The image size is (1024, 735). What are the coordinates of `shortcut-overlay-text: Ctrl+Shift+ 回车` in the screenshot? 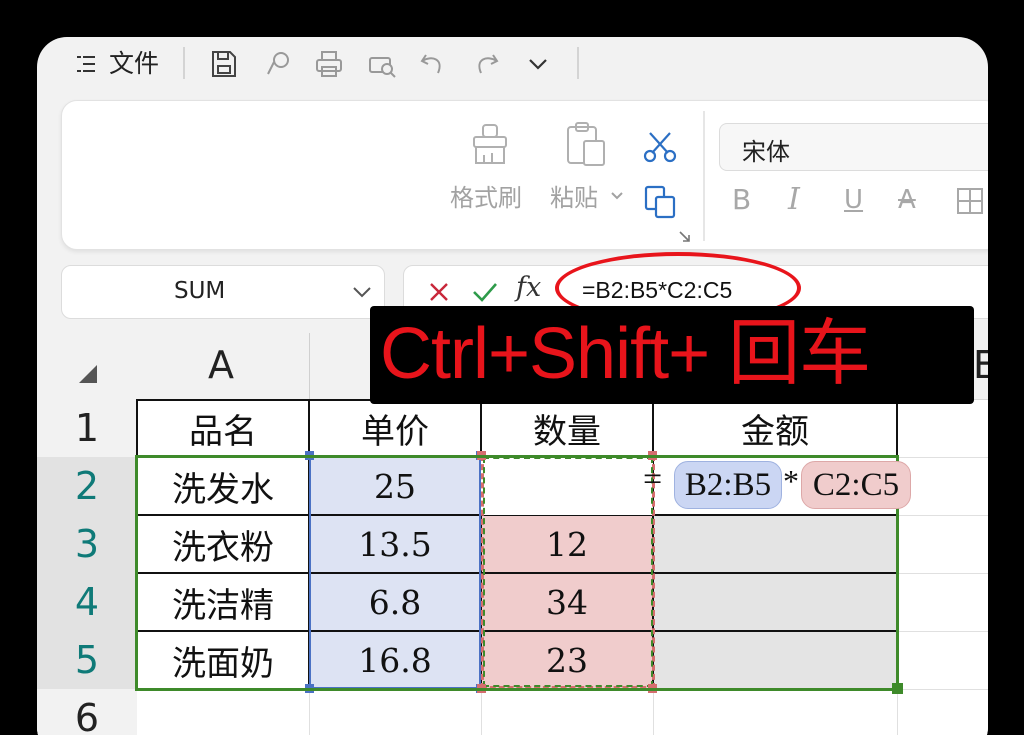 It's located at (625, 354).